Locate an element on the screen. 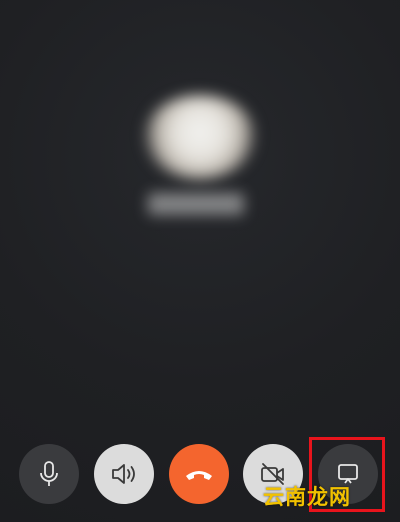 This screenshot has height=522, width=400. hang-up-icon is located at coordinates (199, 475).